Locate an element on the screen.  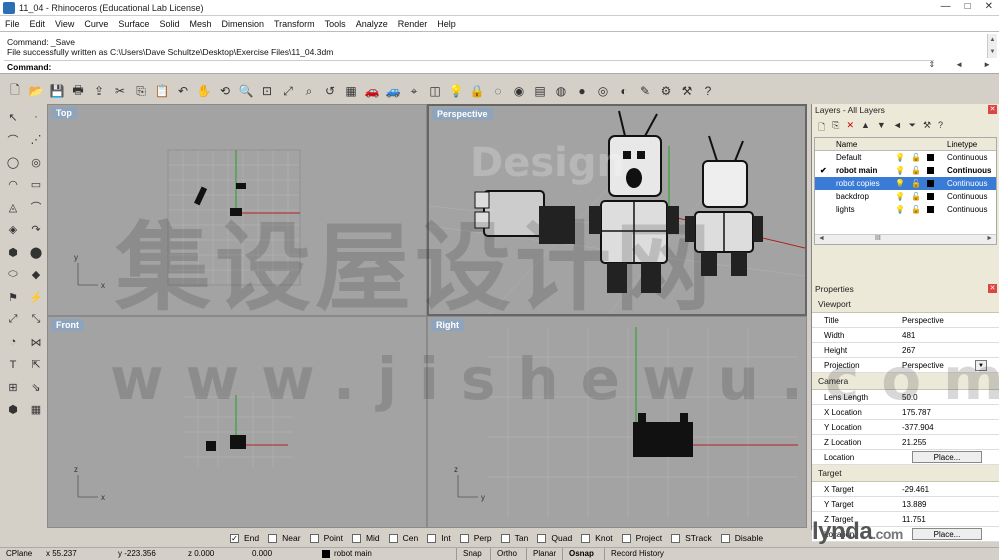
prop-ytarget-row: Y Target 13.889 is located at coordinates (905, 504).